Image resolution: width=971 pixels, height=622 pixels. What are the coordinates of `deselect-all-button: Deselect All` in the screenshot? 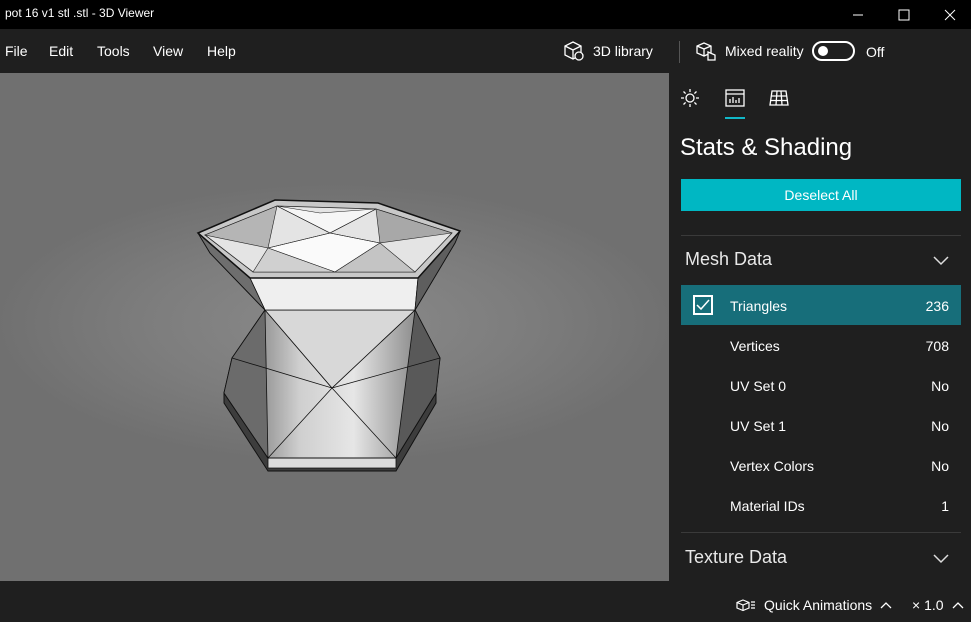 It's located at (821, 195).